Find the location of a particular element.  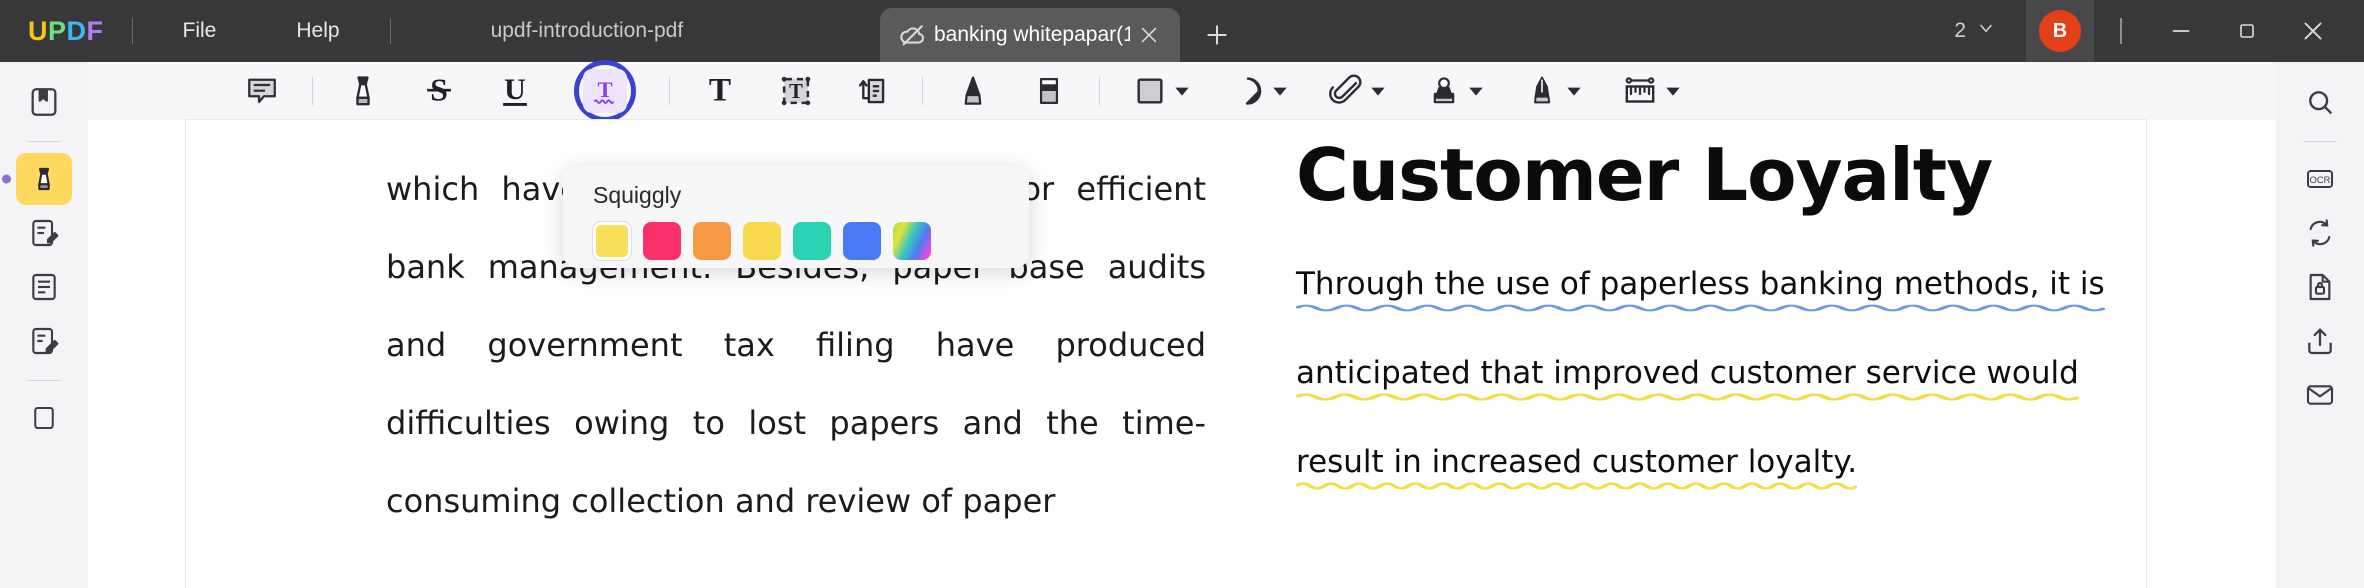

swatch-yellow-selected is located at coordinates (612, 241).